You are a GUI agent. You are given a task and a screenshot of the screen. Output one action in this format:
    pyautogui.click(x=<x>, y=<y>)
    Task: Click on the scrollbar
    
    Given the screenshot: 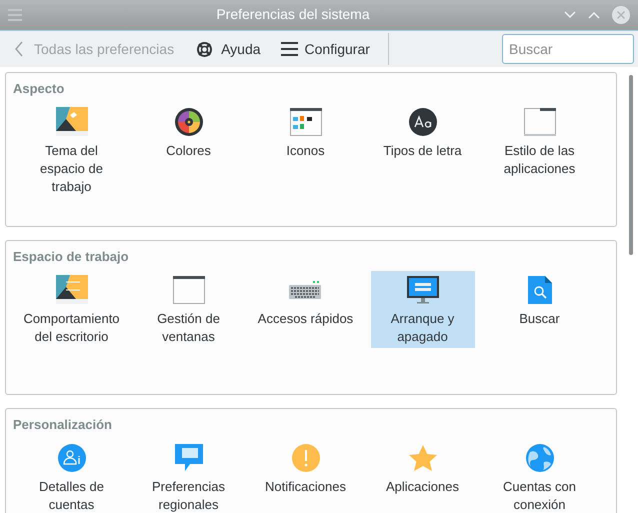 What is the action you would take?
    pyautogui.click(x=631, y=165)
    